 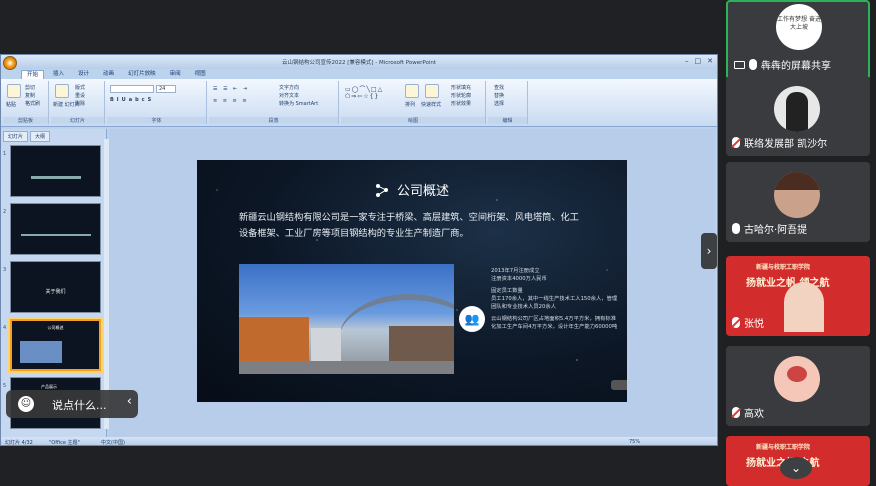 I want to click on arrange-label: 排列, so click(x=410, y=105).